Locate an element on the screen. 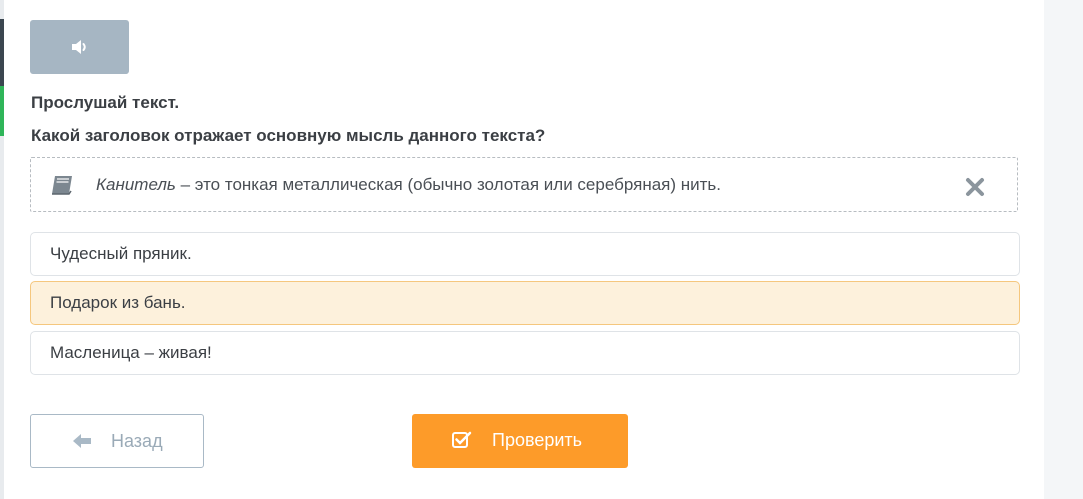 This screenshot has width=1083, height=499. answer-option-label: Масленица – живая! is located at coordinates (131, 352).